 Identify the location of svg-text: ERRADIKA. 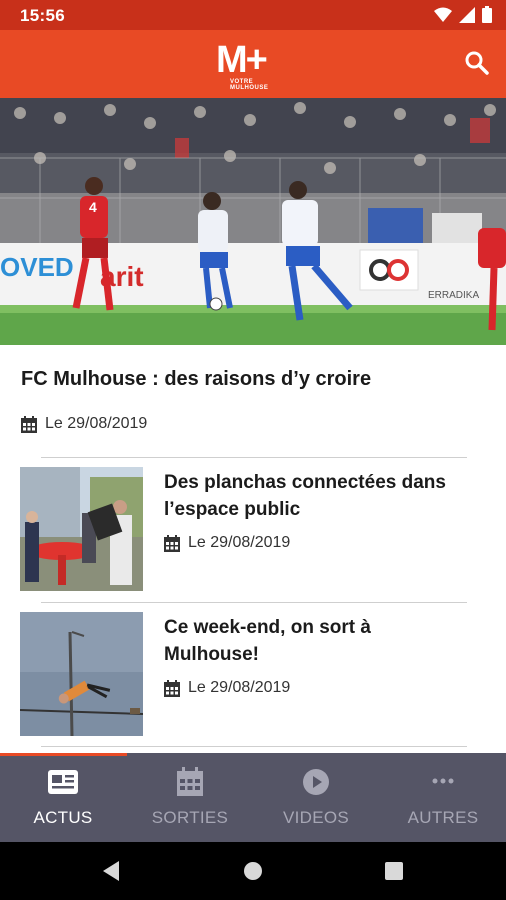
(453, 295).